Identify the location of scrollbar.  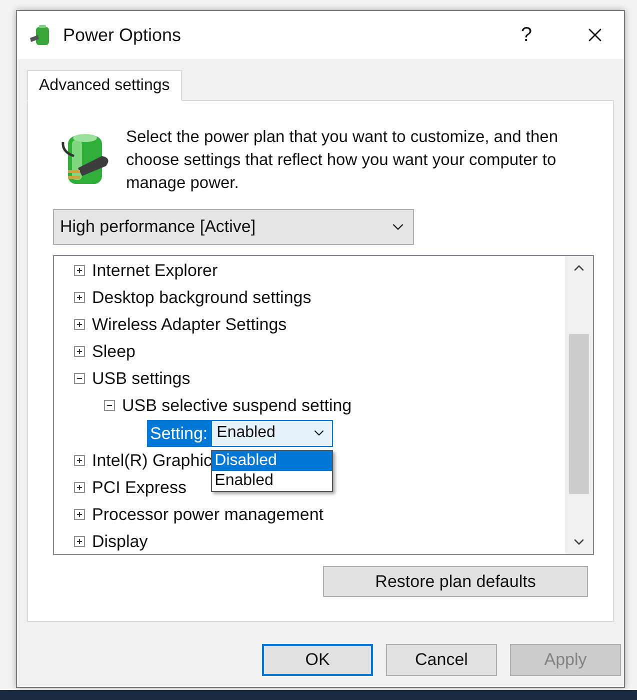
(579, 405).